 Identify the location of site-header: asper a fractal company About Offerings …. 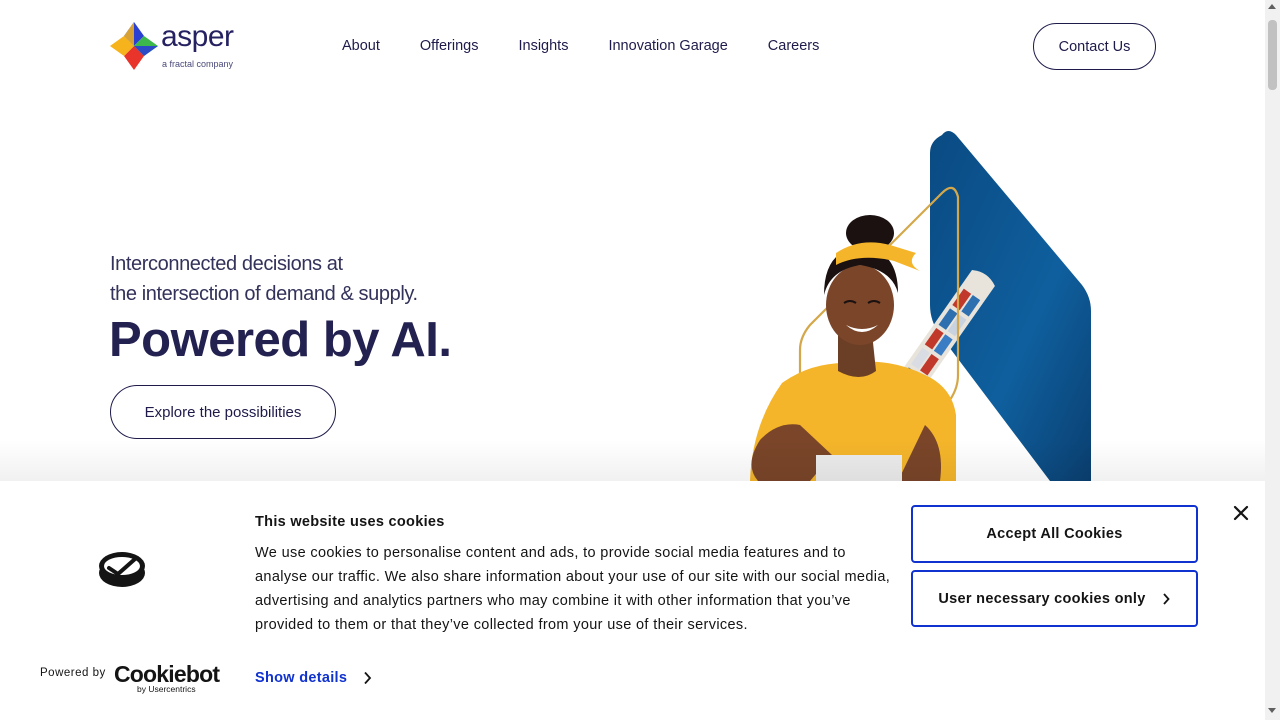
(632, 46).